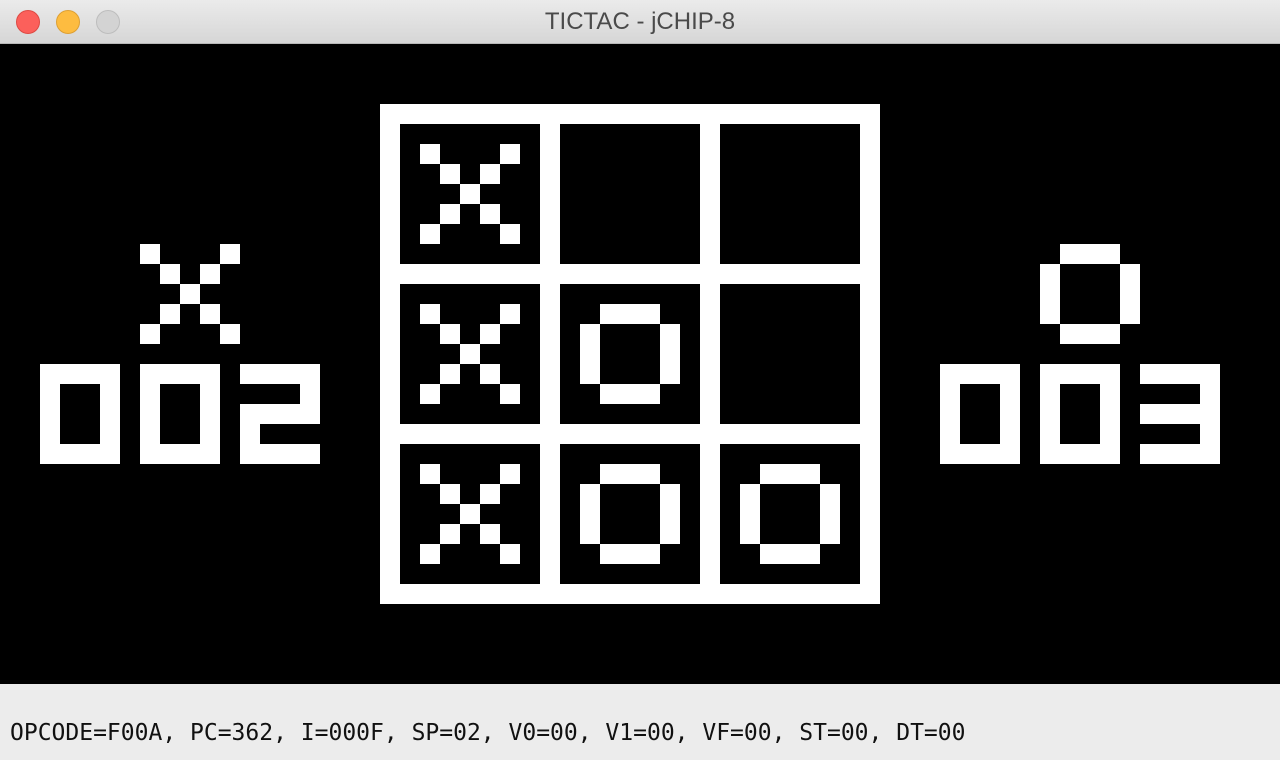 Image resolution: width=1280 pixels, height=760 pixels. What do you see at coordinates (630, 274) in the screenshot?
I see `board-line-h1` at bounding box center [630, 274].